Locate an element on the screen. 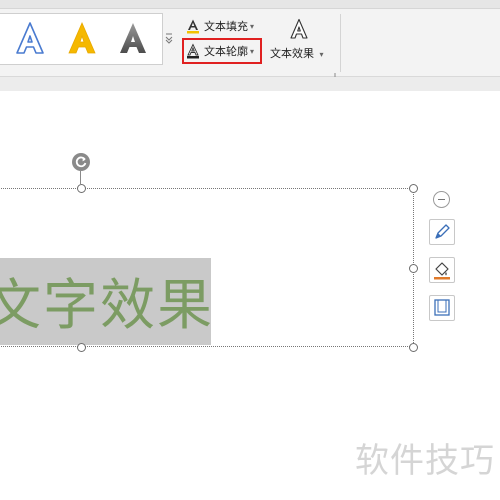  gallery-more-icon is located at coordinates (169, 38).